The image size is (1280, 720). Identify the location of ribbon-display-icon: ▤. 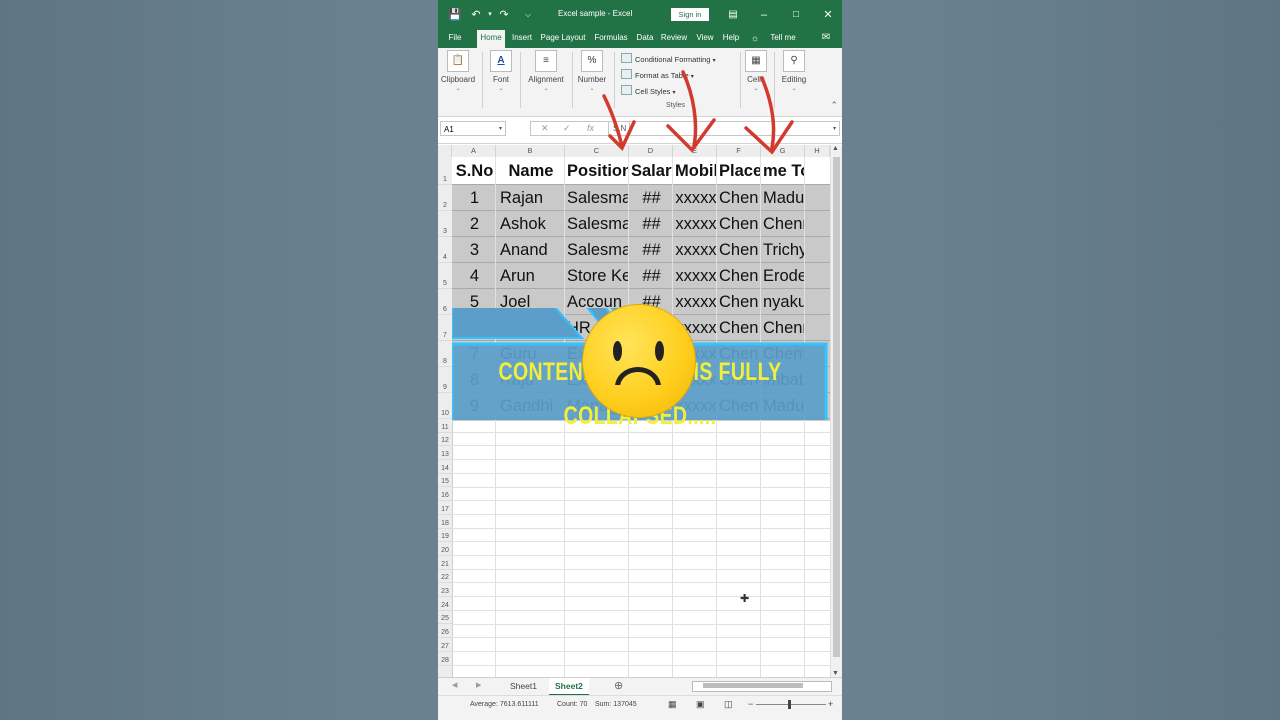
(733, 15).